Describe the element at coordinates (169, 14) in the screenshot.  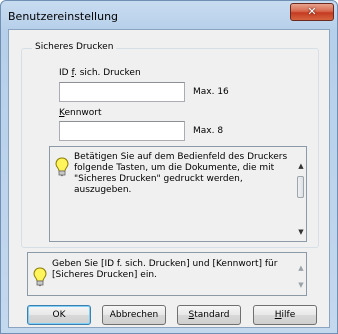
I see `title-bar: Benutzereinstellung ✕` at that location.